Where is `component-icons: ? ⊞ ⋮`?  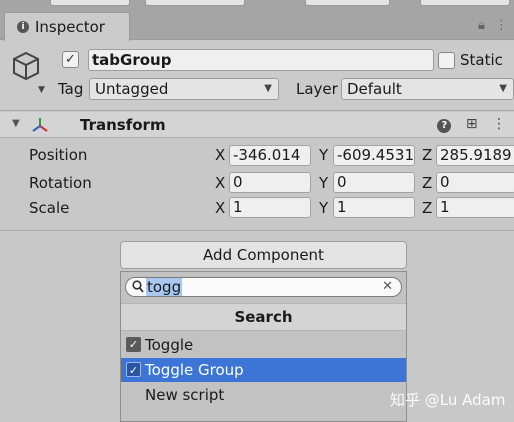 component-icons: ? ⊞ ⋮ is located at coordinates (466, 124).